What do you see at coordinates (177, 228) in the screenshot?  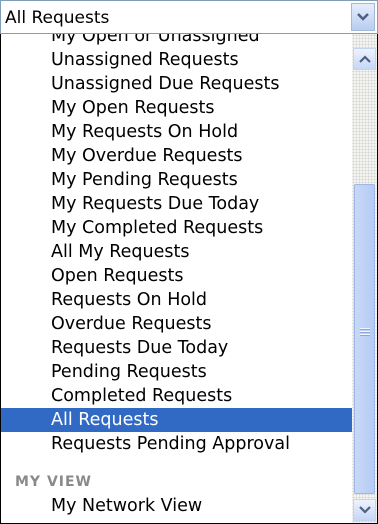 I see `list-item: My Completed Requests` at bounding box center [177, 228].